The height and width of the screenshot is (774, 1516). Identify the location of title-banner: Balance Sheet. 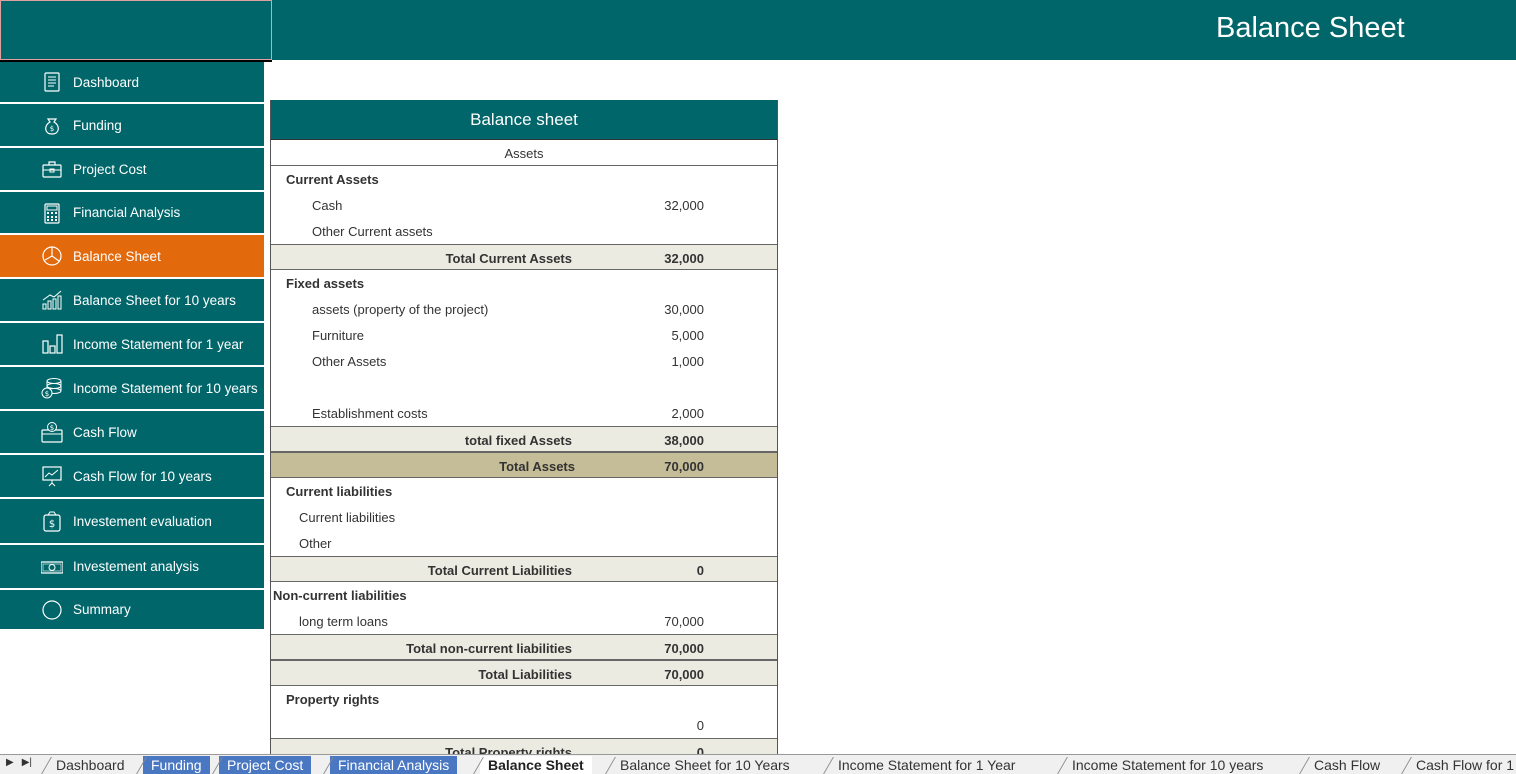
(894, 30).